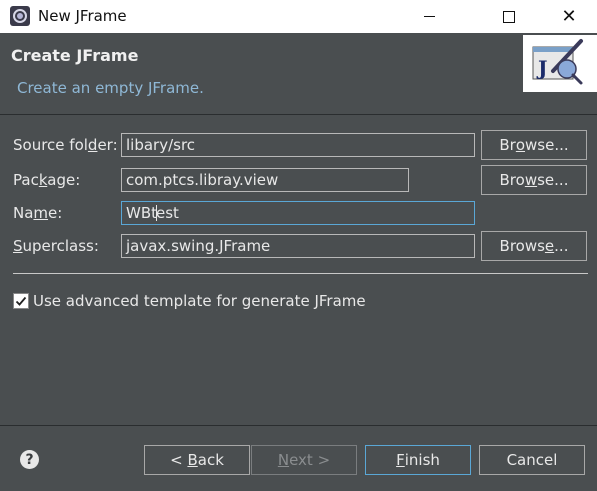 Image resolution: width=597 pixels, height=491 pixels. I want to click on maximize-icon, so click(509, 16).